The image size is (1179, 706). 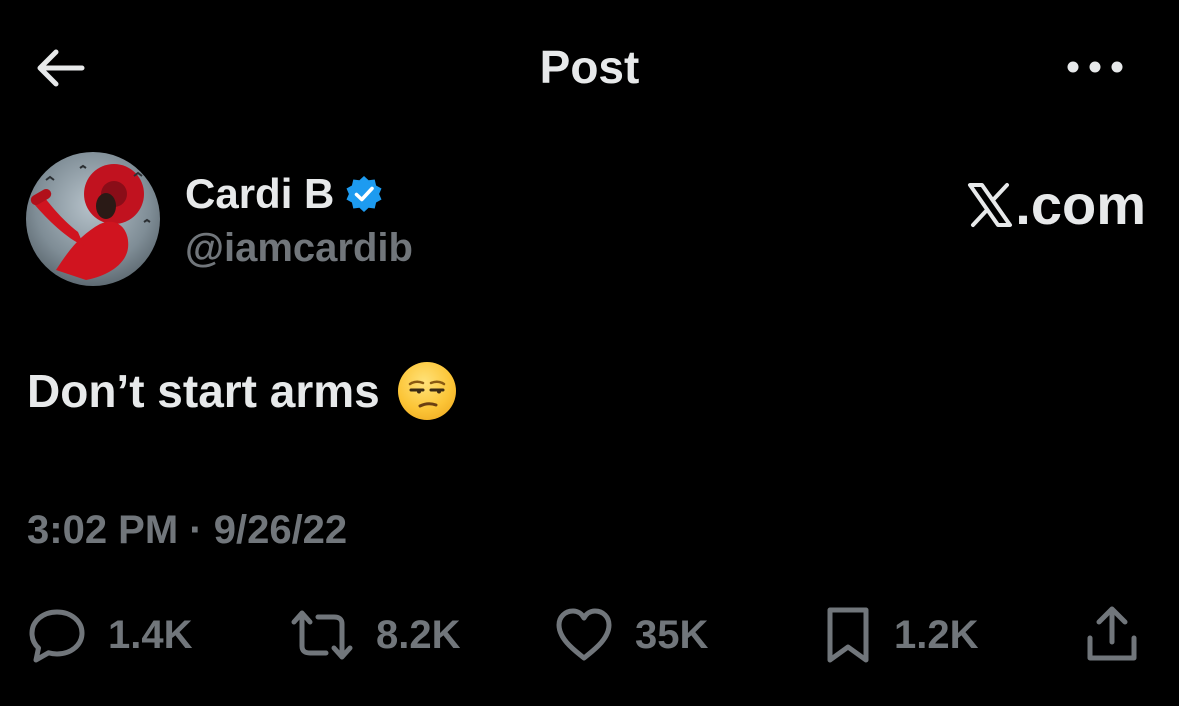 What do you see at coordinates (259, 194) in the screenshot?
I see `display-name: Cardi B` at bounding box center [259, 194].